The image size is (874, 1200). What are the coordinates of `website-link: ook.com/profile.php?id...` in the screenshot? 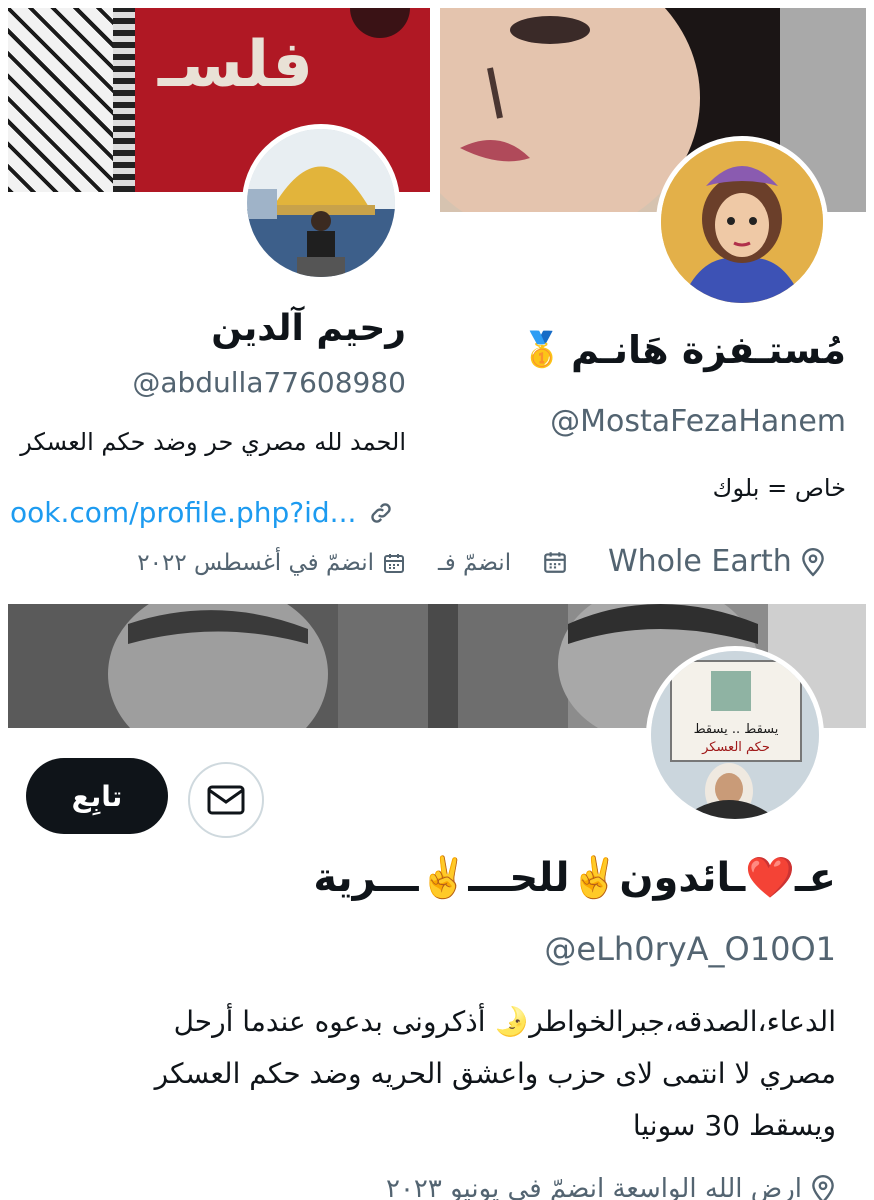 It's located at (202, 512).